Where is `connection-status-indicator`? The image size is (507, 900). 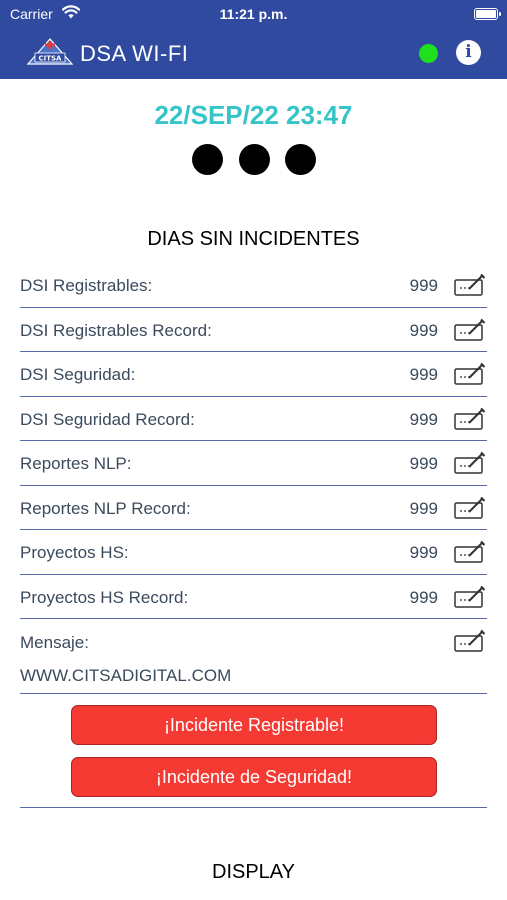 connection-status-indicator is located at coordinates (428, 53).